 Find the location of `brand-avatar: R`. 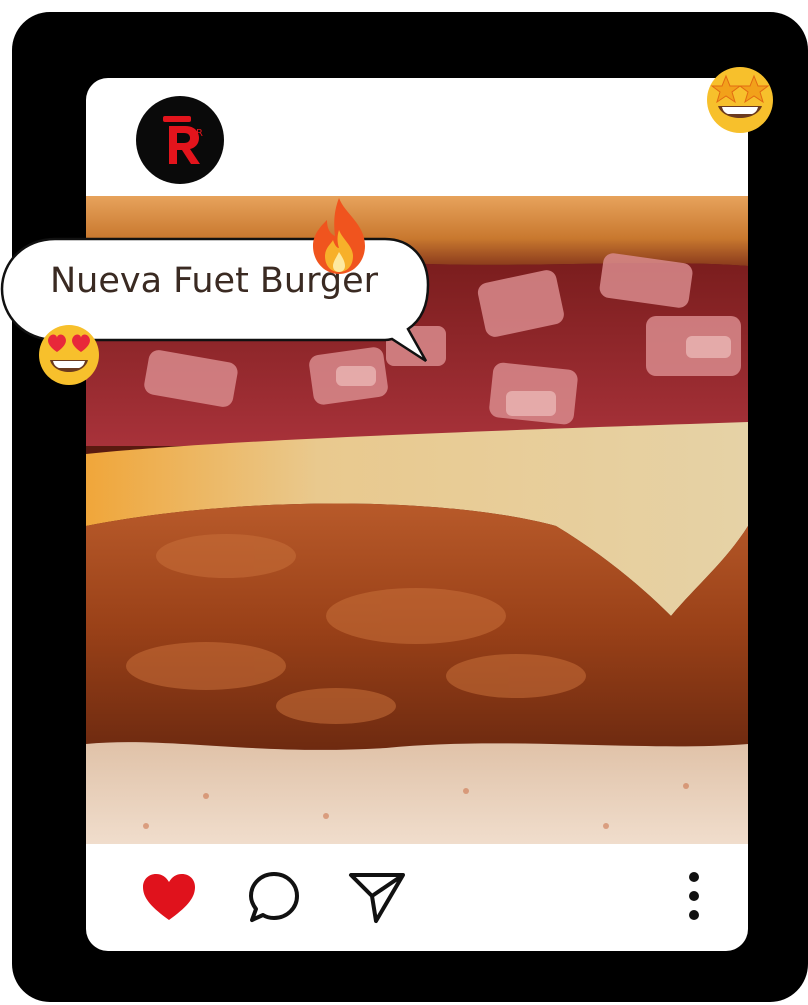

brand-avatar: R is located at coordinates (180, 140).